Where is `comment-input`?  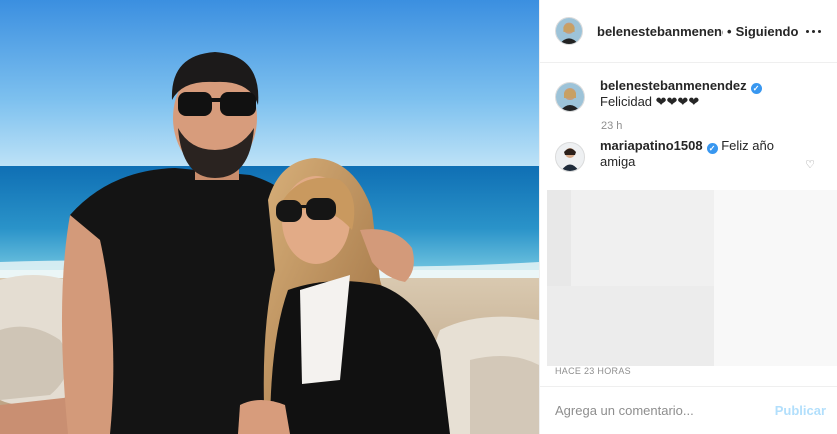 comment-input is located at coordinates (665, 410).